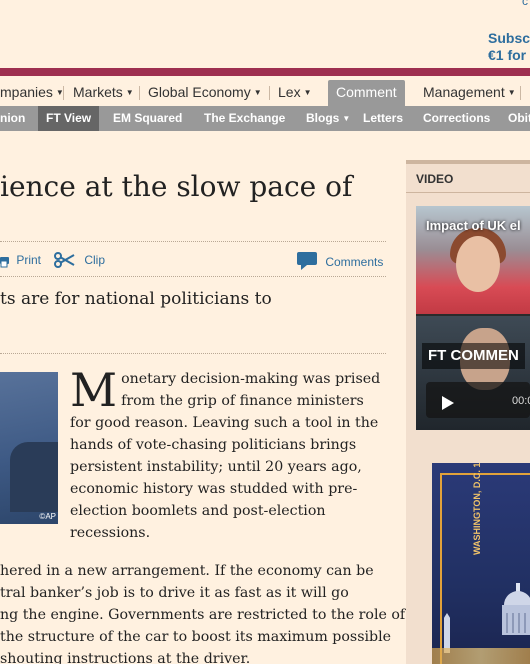 The image size is (530, 664). I want to click on video-time: 00:0, so click(521, 401).